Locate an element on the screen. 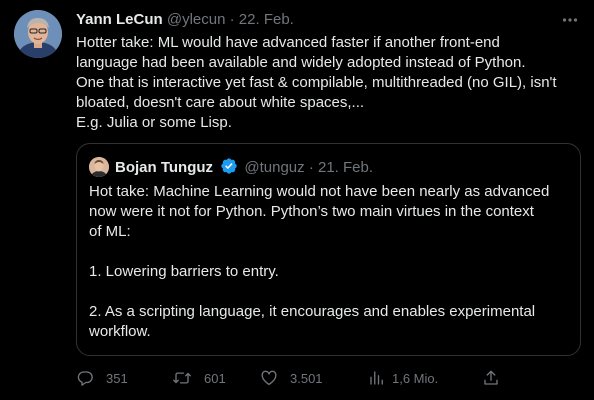  share-button is located at coordinates (491, 378).